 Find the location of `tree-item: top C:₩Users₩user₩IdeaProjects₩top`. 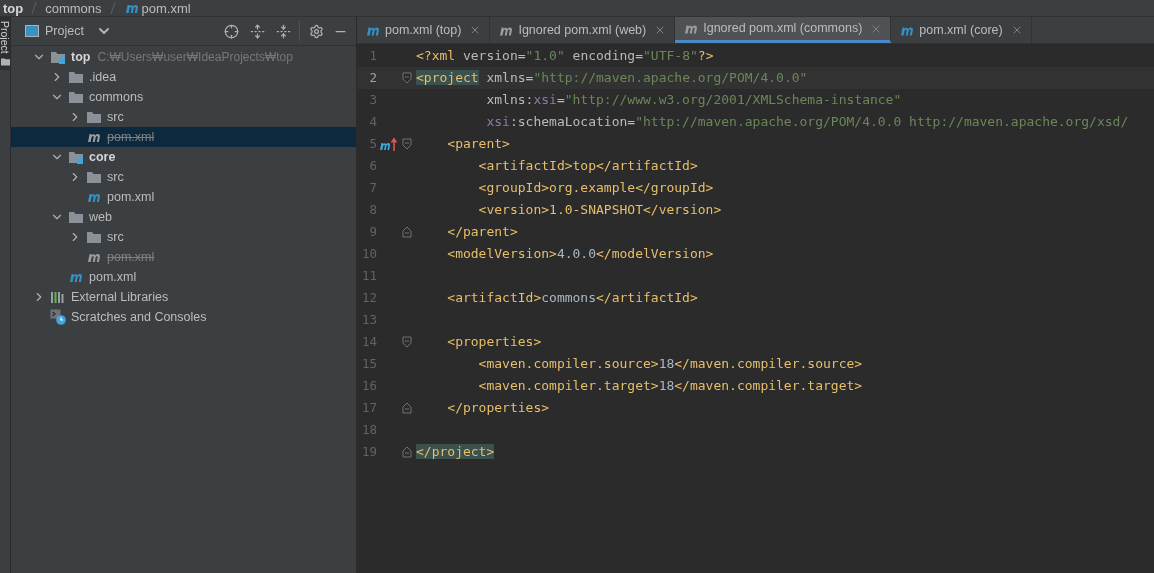

tree-item: top C:₩Users₩user₩IdeaProjects₩top is located at coordinates (183, 57).